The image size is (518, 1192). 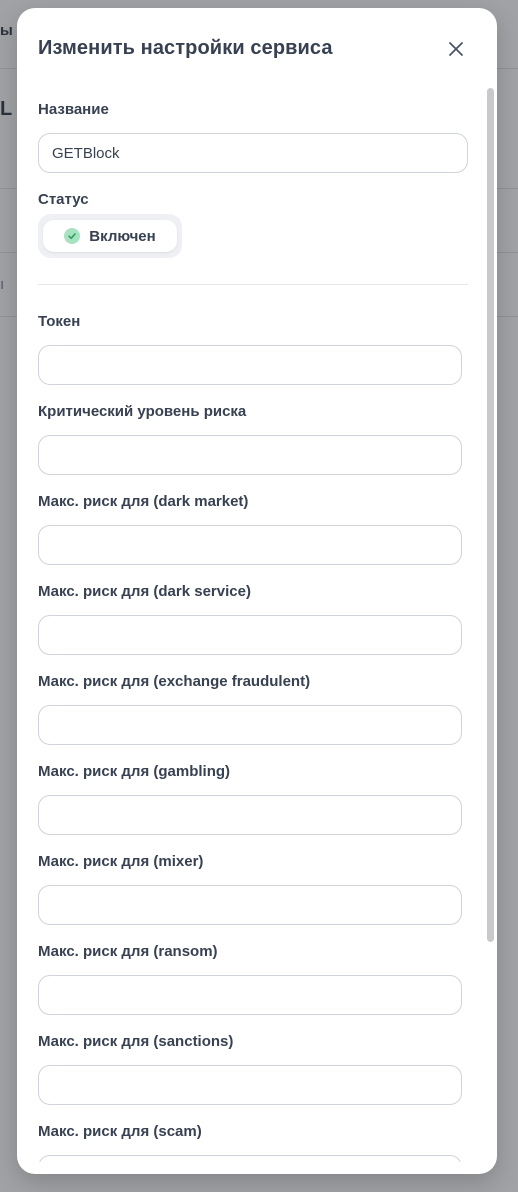 I want to click on risk-scam-label: Макс. риск для (scam), so click(x=120, y=1131).